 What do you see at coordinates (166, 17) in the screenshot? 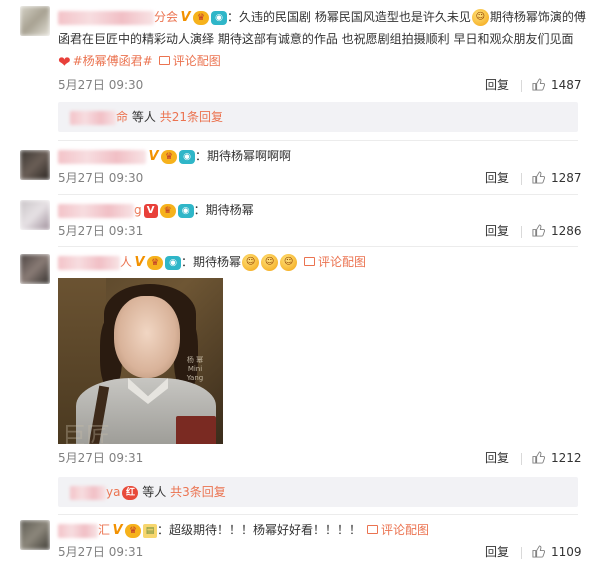
I see `username-tail: 分会` at bounding box center [166, 17].